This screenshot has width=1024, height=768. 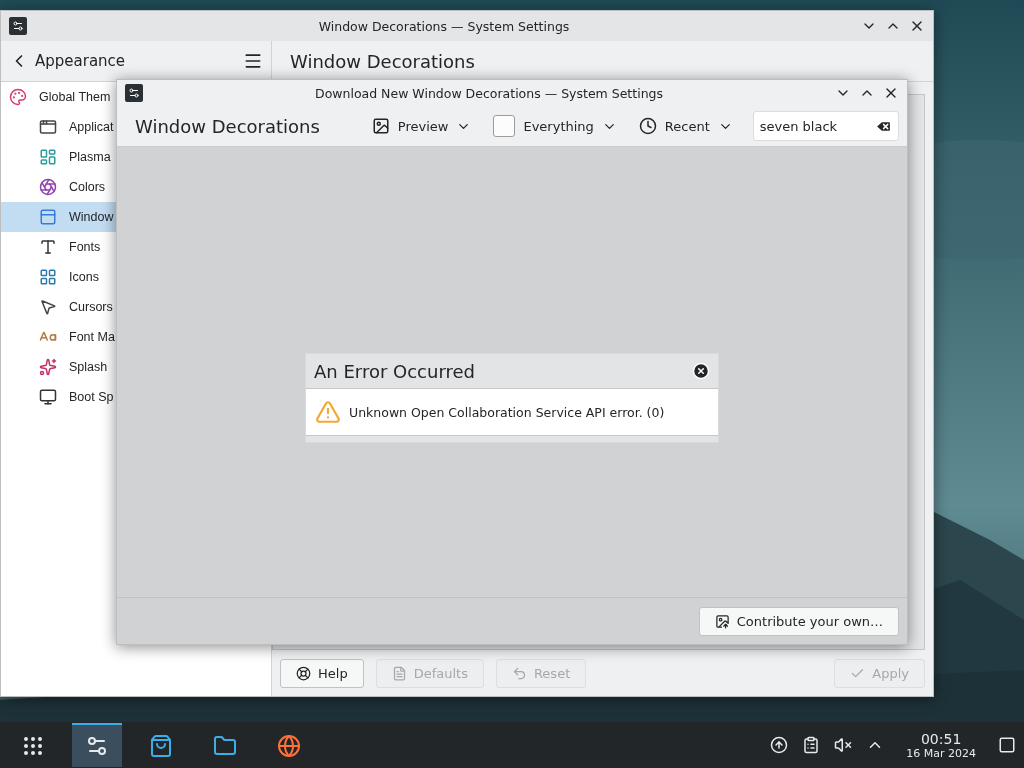 I want to click on dialog-heading: Window Decorations, so click(x=227, y=126).